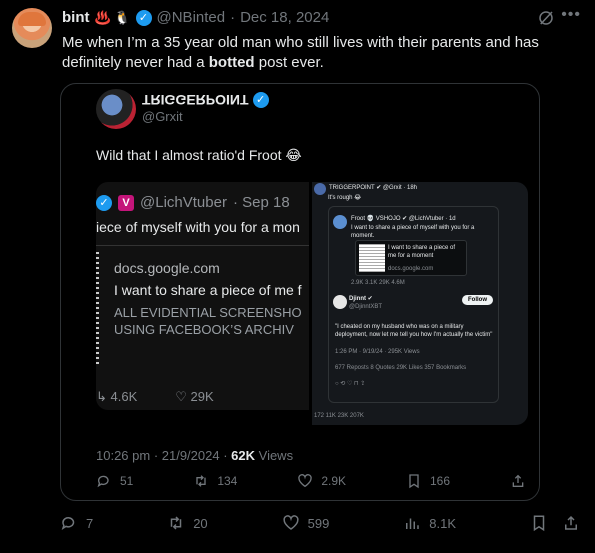 The width and height of the screenshot is (595, 553). What do you see at coordinates (90, 523) in the screenshot?
I see `reply-count: 7` at bounding box center [90, 523].